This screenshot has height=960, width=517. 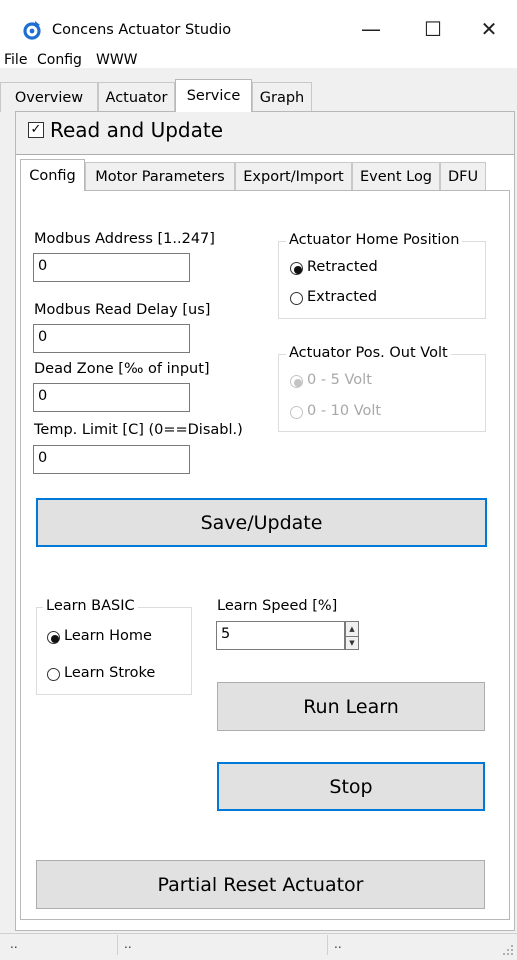 What do you see at coordinates (49, 97) in the screenshot?
I see `tab-overview: Overview` at bounding box center [49, 97].